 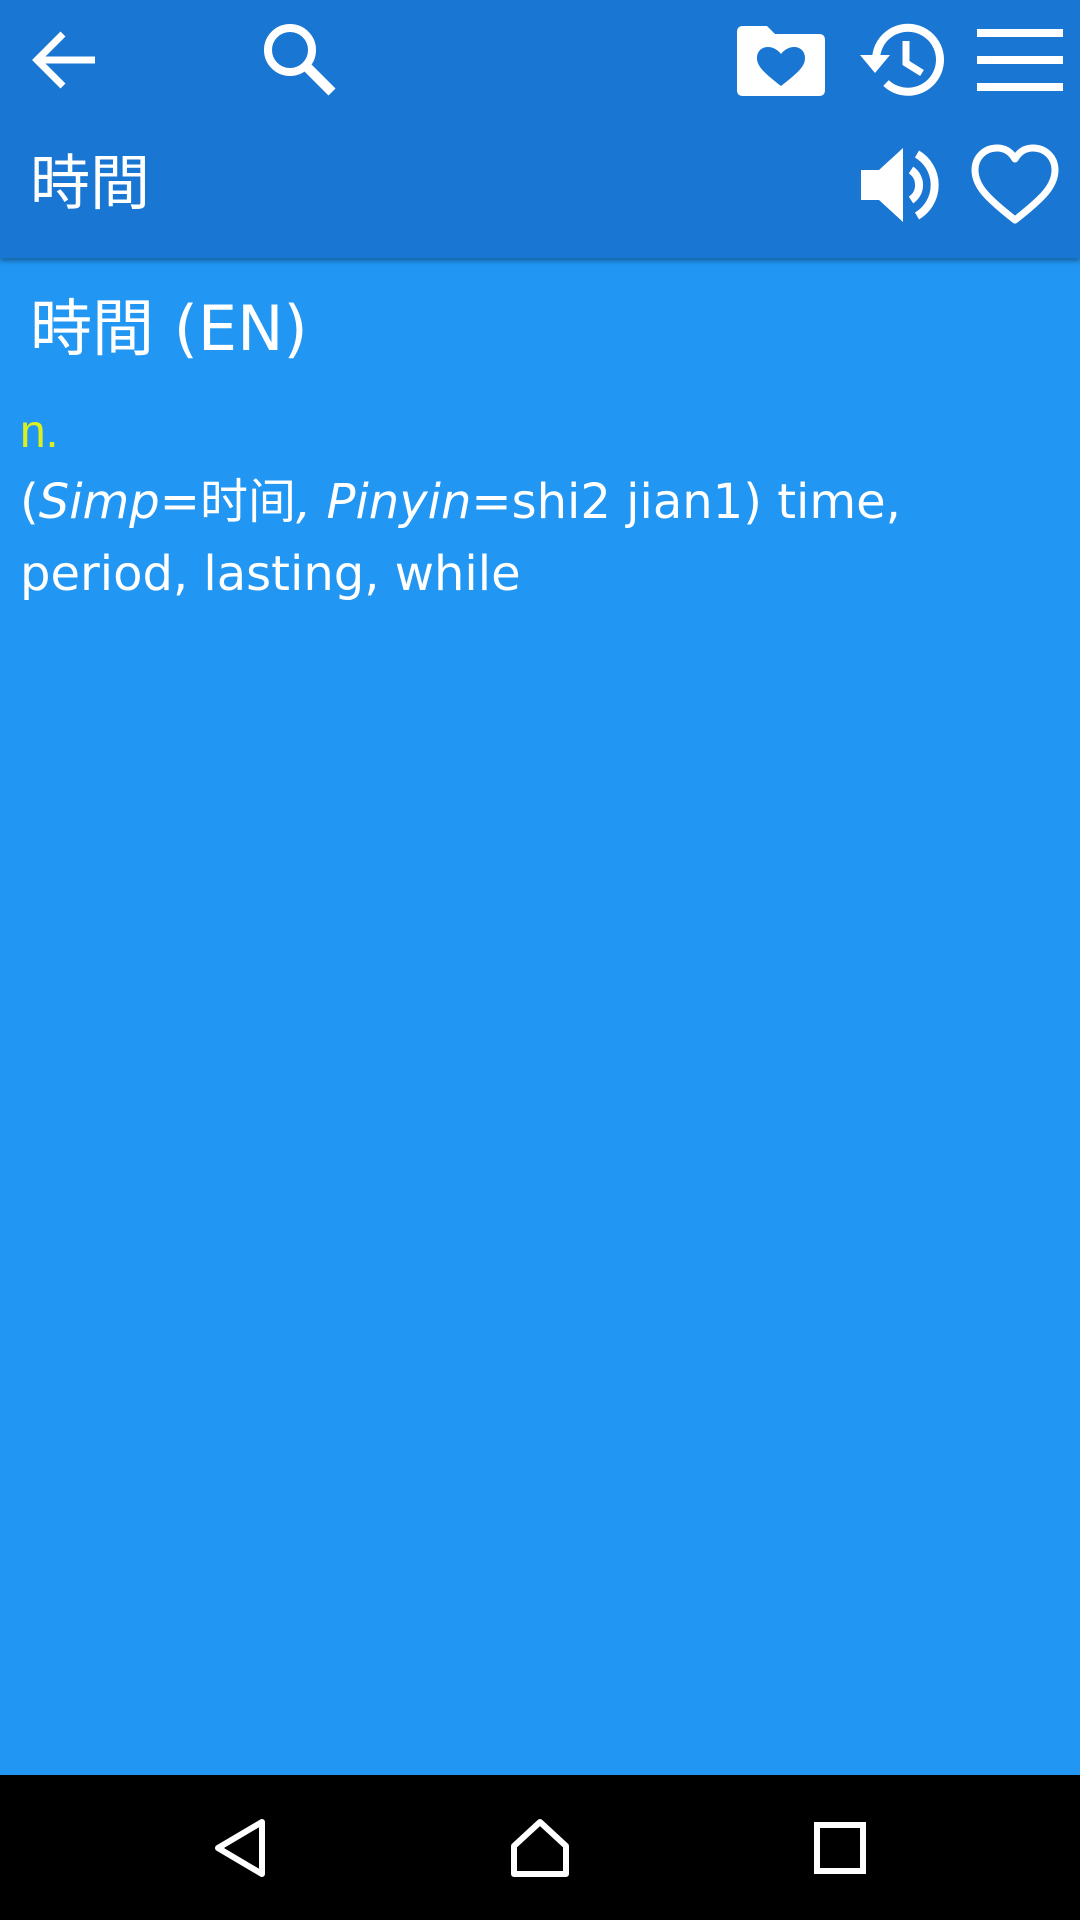 I want to click on history-button, so click(x=900, y=60).